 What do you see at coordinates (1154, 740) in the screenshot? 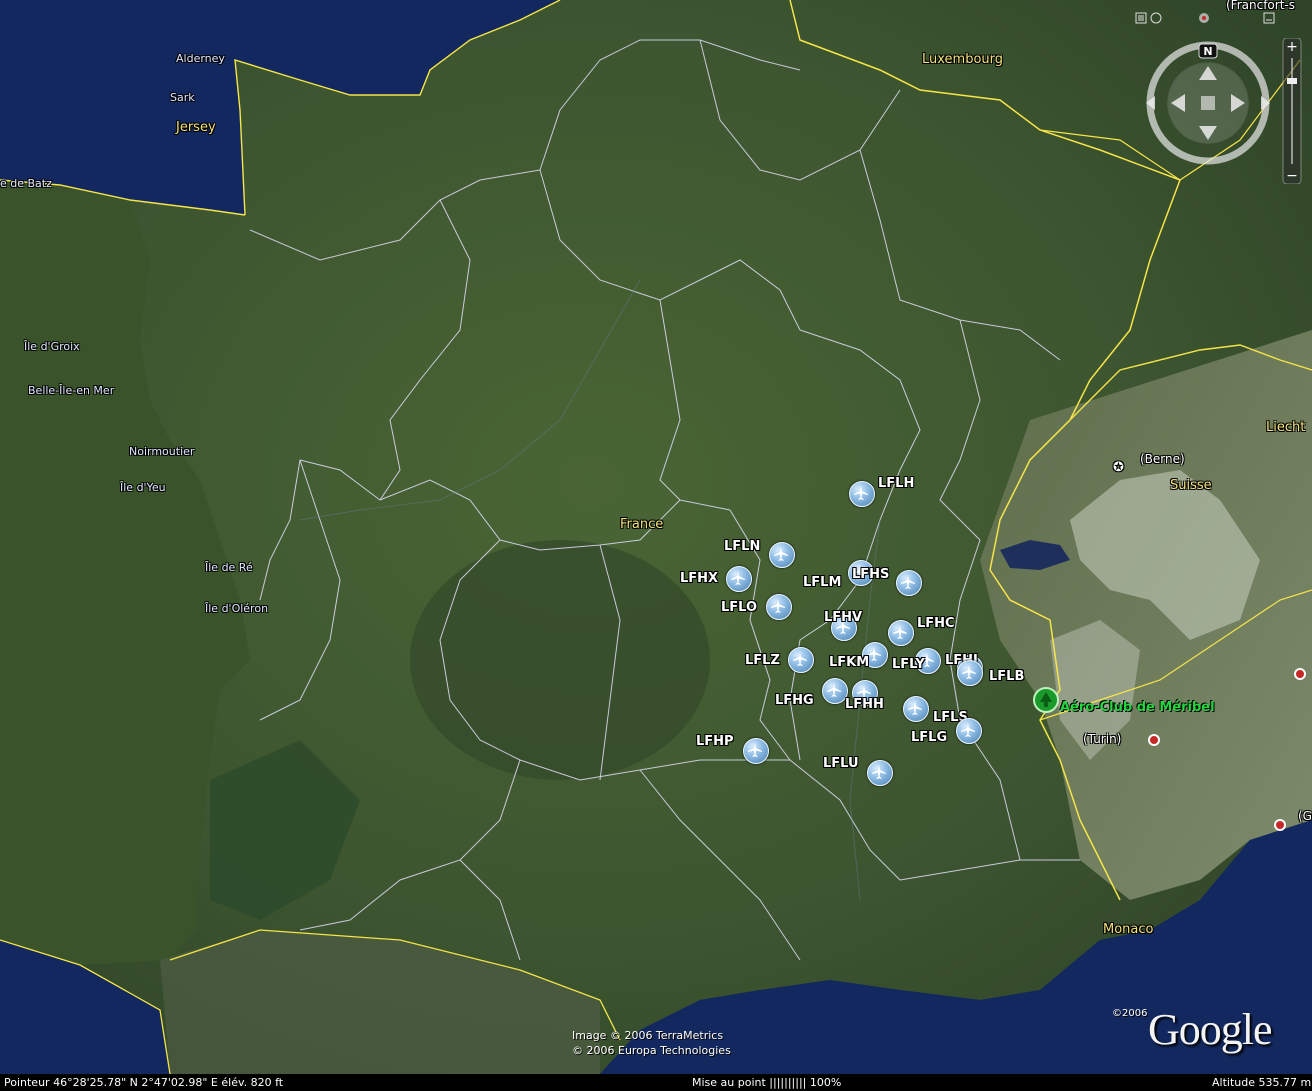
I see `city-marker-turin` at bounding box center [1154, 740].